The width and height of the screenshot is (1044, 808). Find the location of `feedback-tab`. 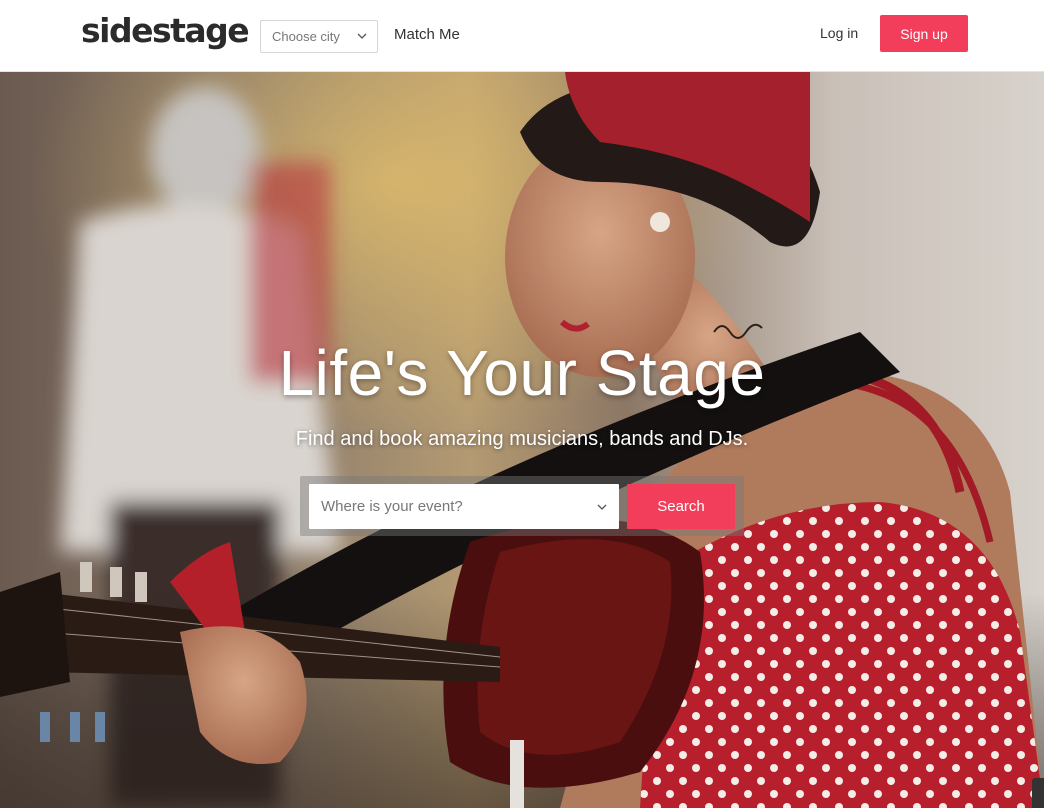

feedback-tab is located at coordinates (1038, 793).